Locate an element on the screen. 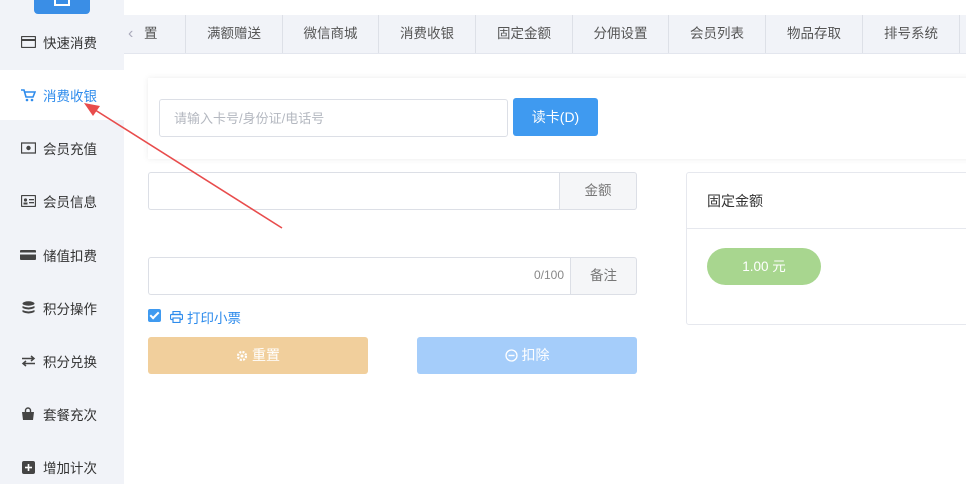  cart-icon is located at coordinates (28, 95).